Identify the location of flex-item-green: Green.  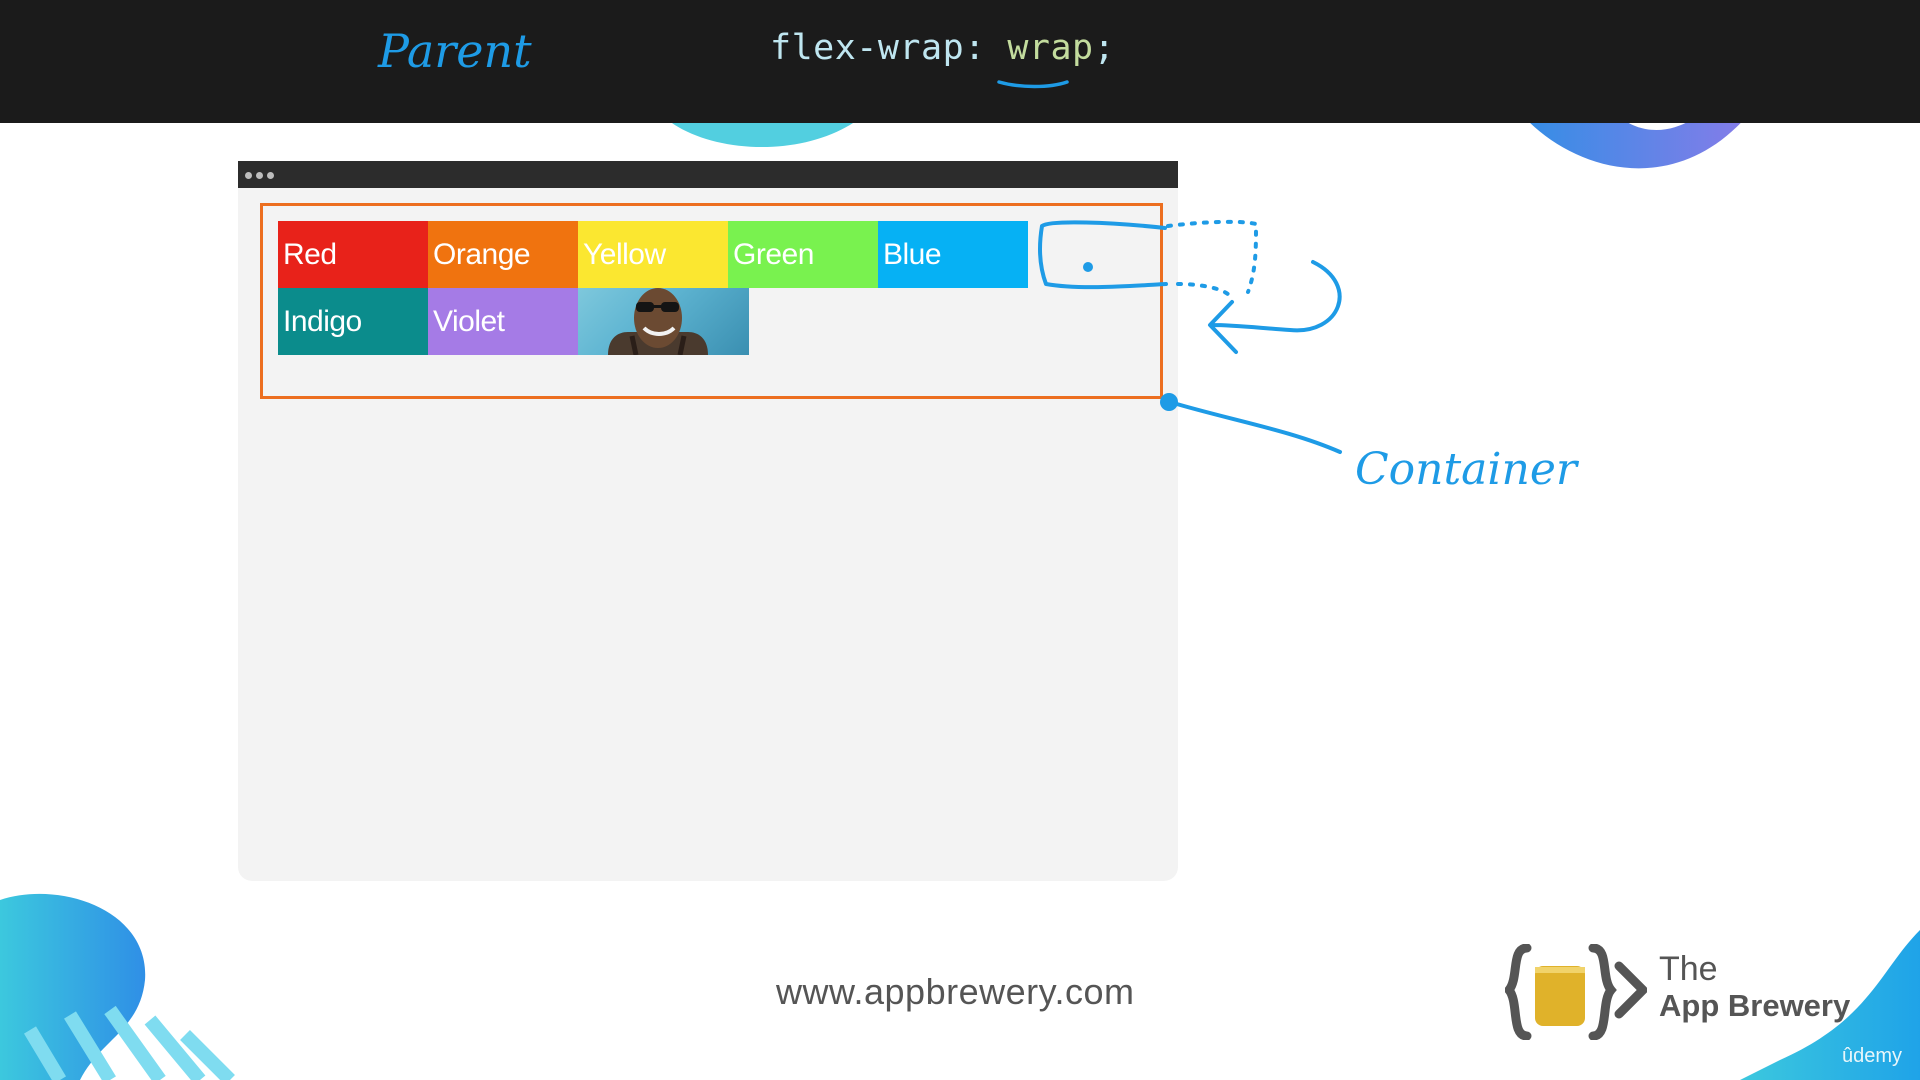
(803, 254).